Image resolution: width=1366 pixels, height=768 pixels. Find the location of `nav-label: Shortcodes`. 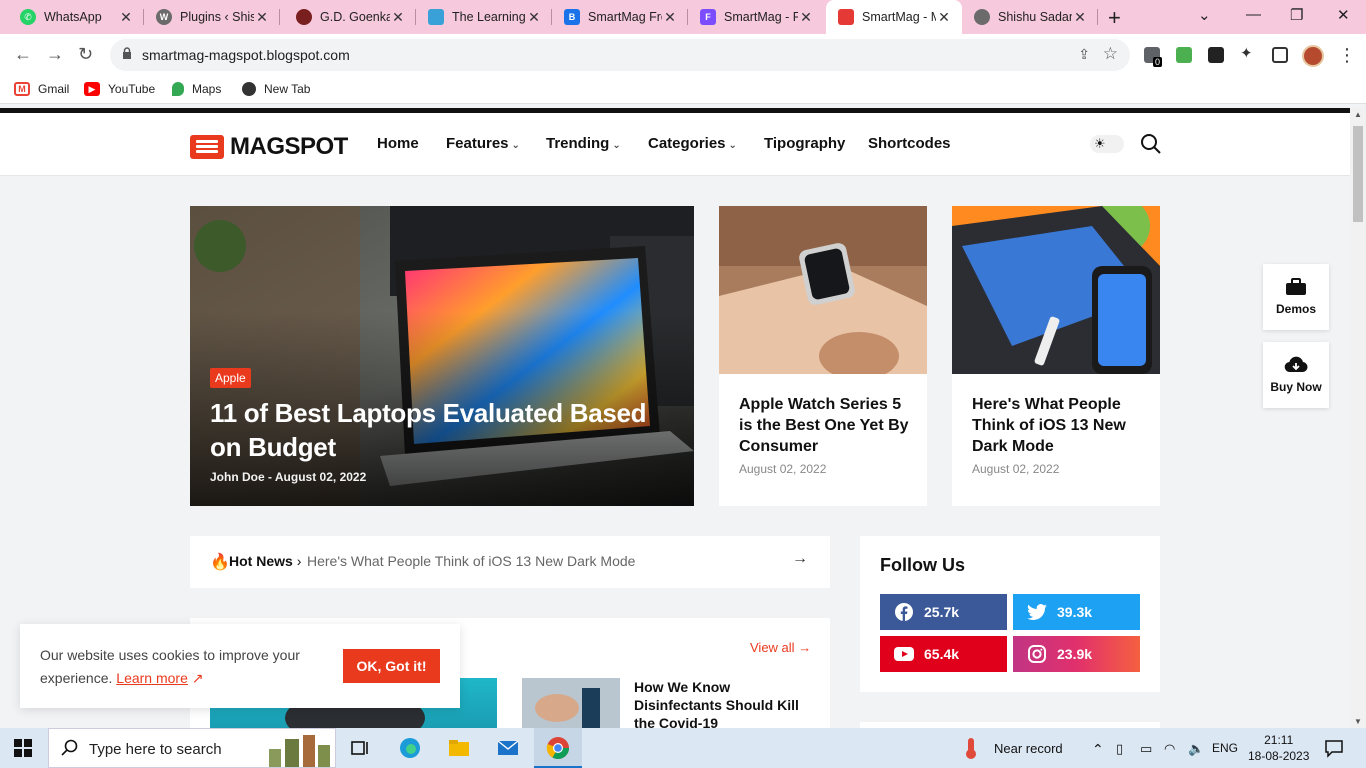

nav-label: Shortcodes is located at coordinates (909, 143).